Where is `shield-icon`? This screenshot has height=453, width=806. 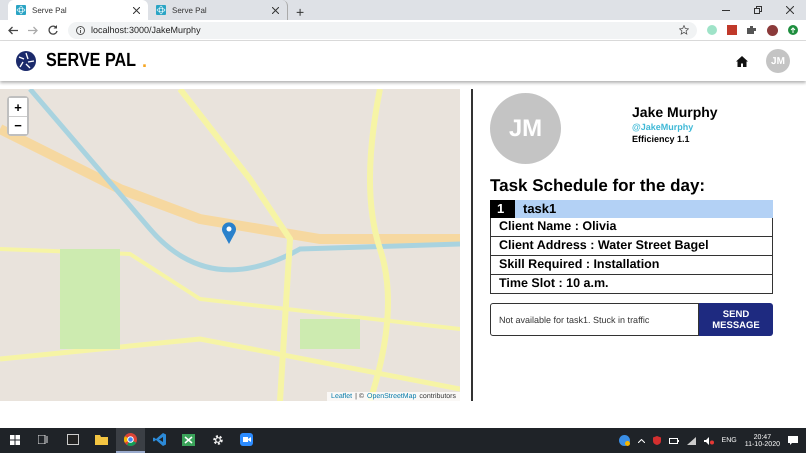
shield-icon is located at coordinates (656, 440).